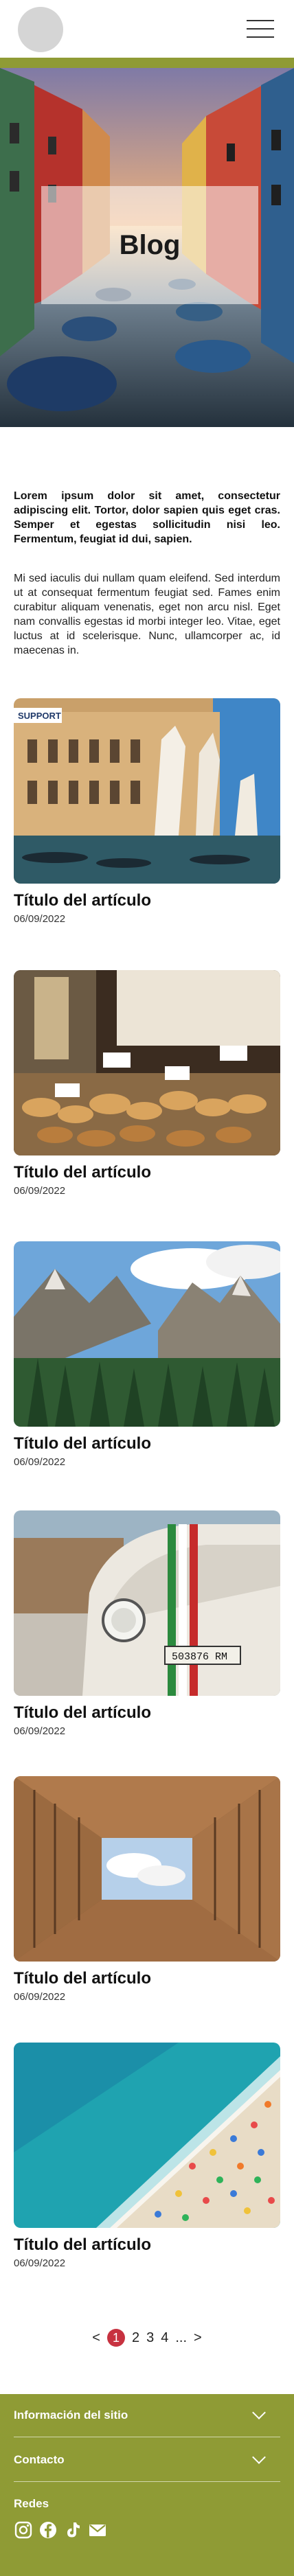 The height and width of the screenshot is (2576, 294). What do you see at coordinates (72, 2530) in the screenshot?
I see `tiktok-icon` at bounding box center [72, 2530].